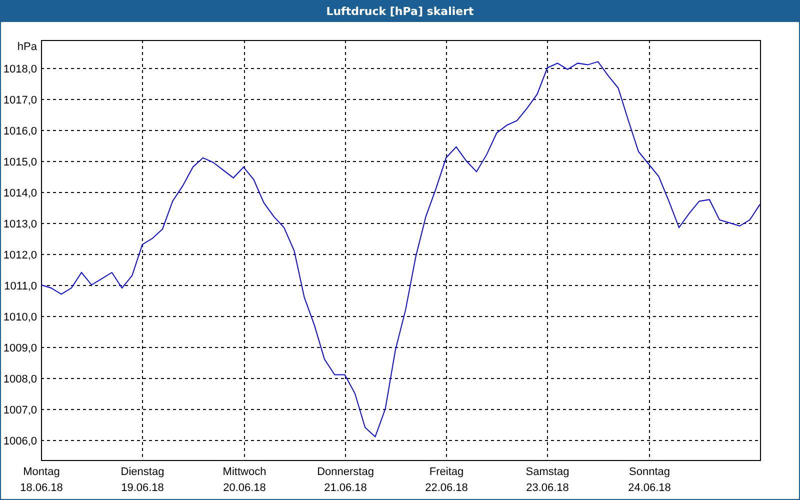  What do you see at coordinates (20, 348) in the screenshot?
I see `y-tick-label: 1009,0` at bounding box center [20, 348].